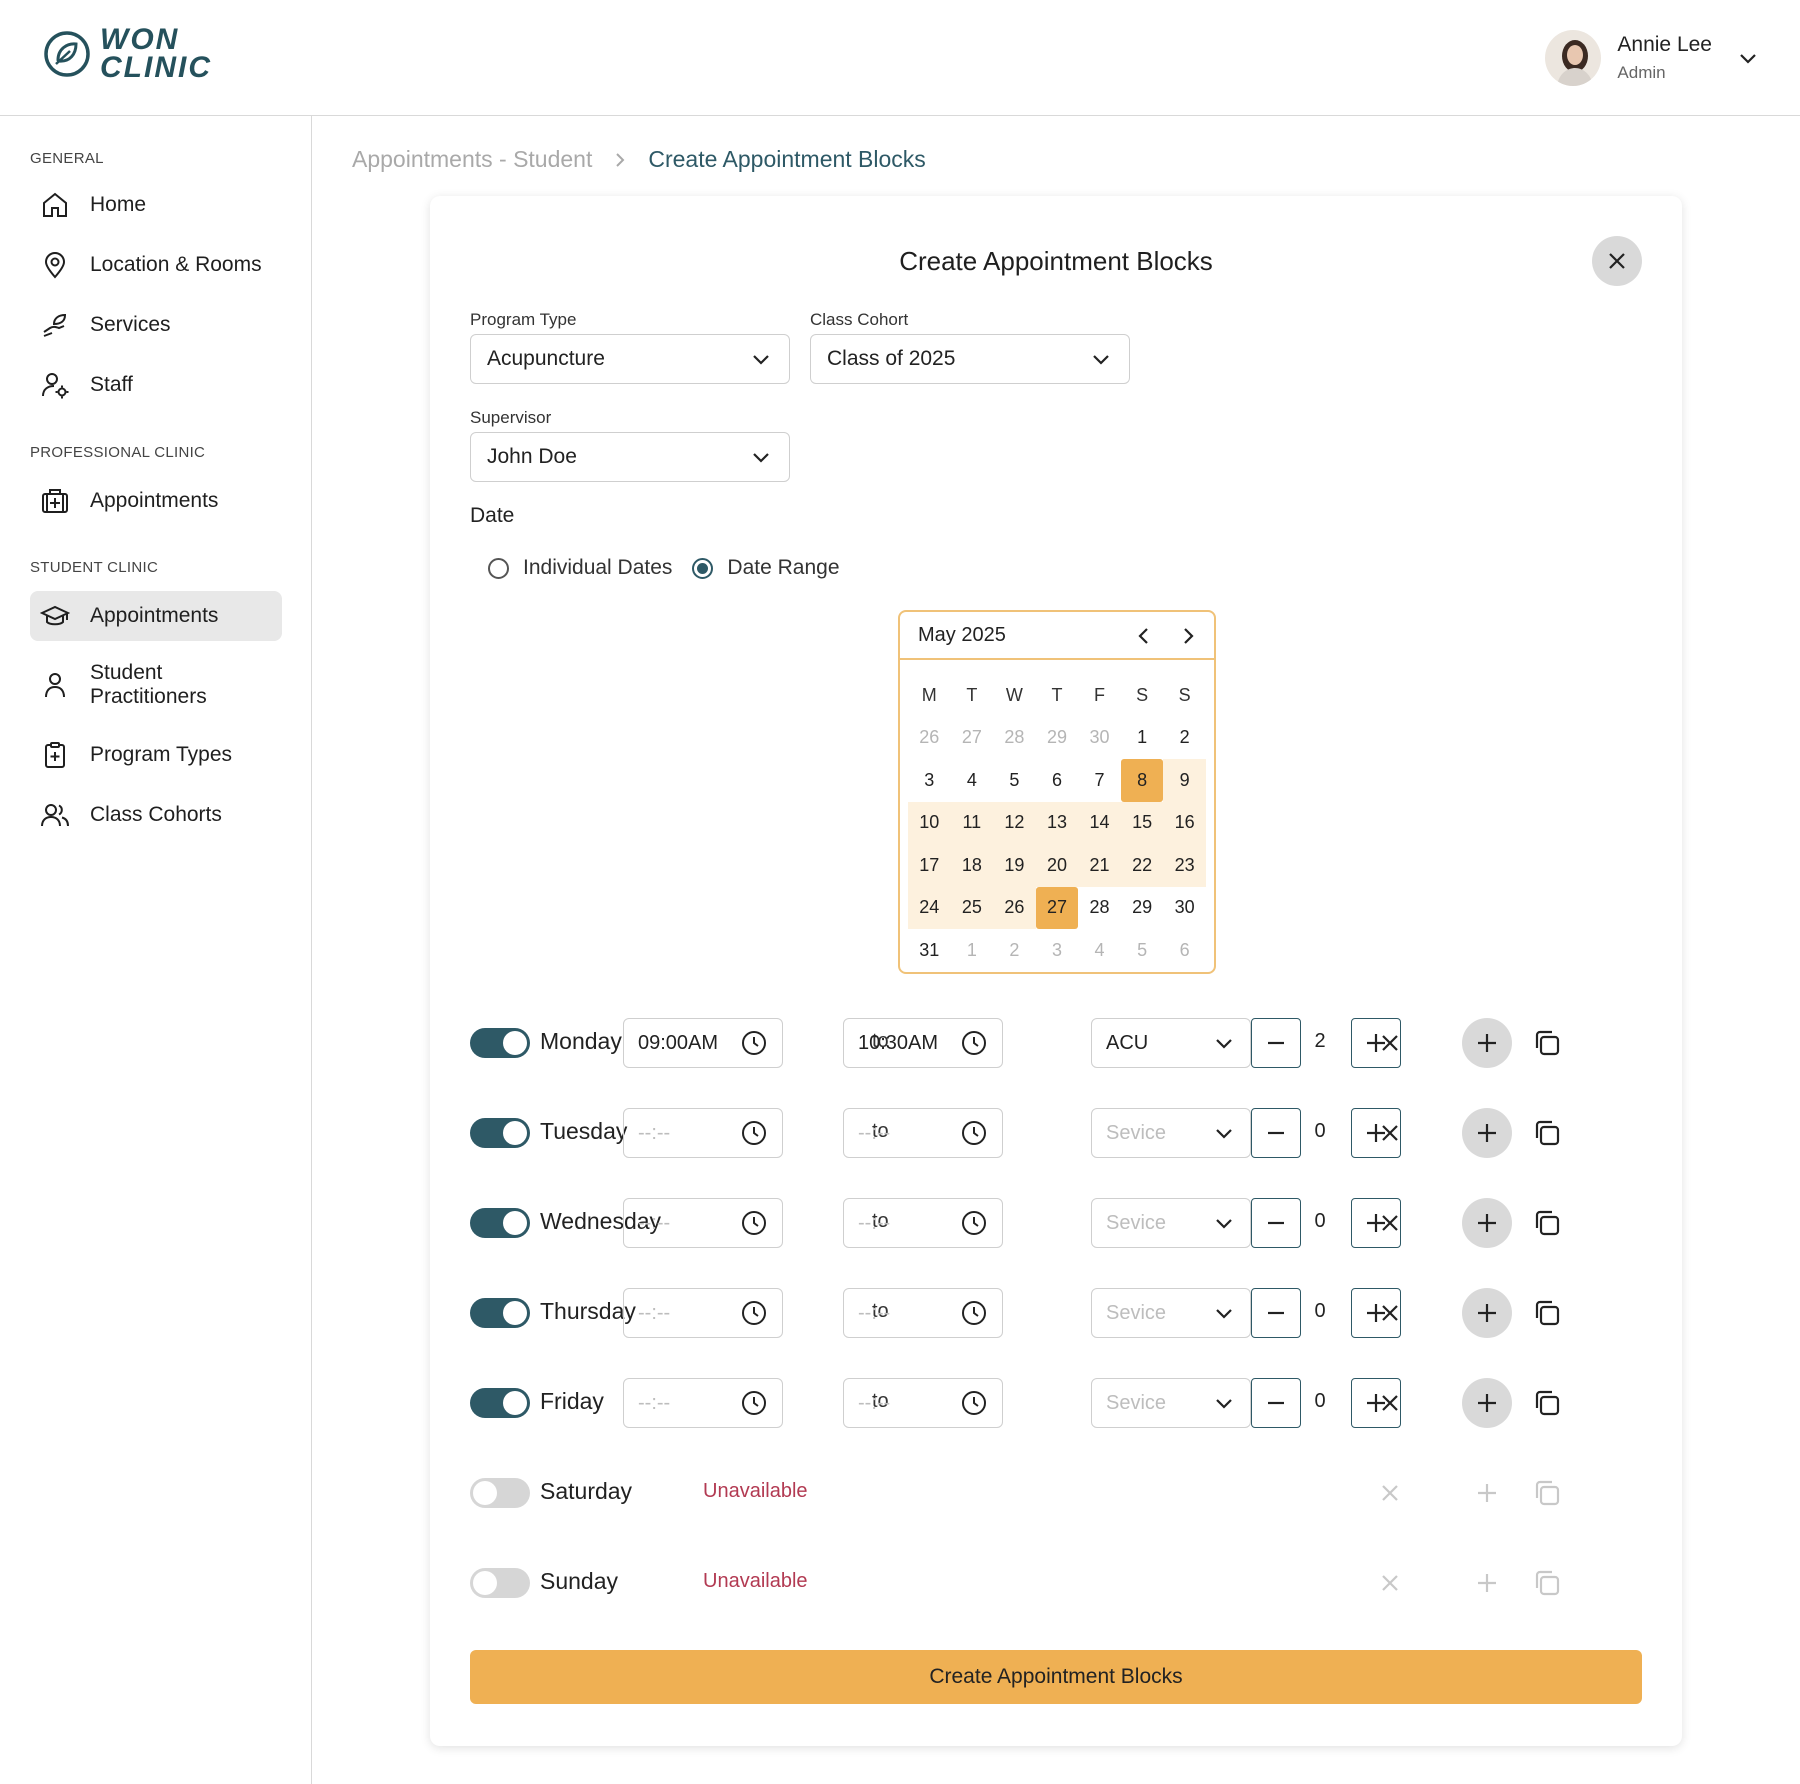 This screenshot has height=1784, width=1800. I want to click on calendar-day: 13, so click(1057, 822).